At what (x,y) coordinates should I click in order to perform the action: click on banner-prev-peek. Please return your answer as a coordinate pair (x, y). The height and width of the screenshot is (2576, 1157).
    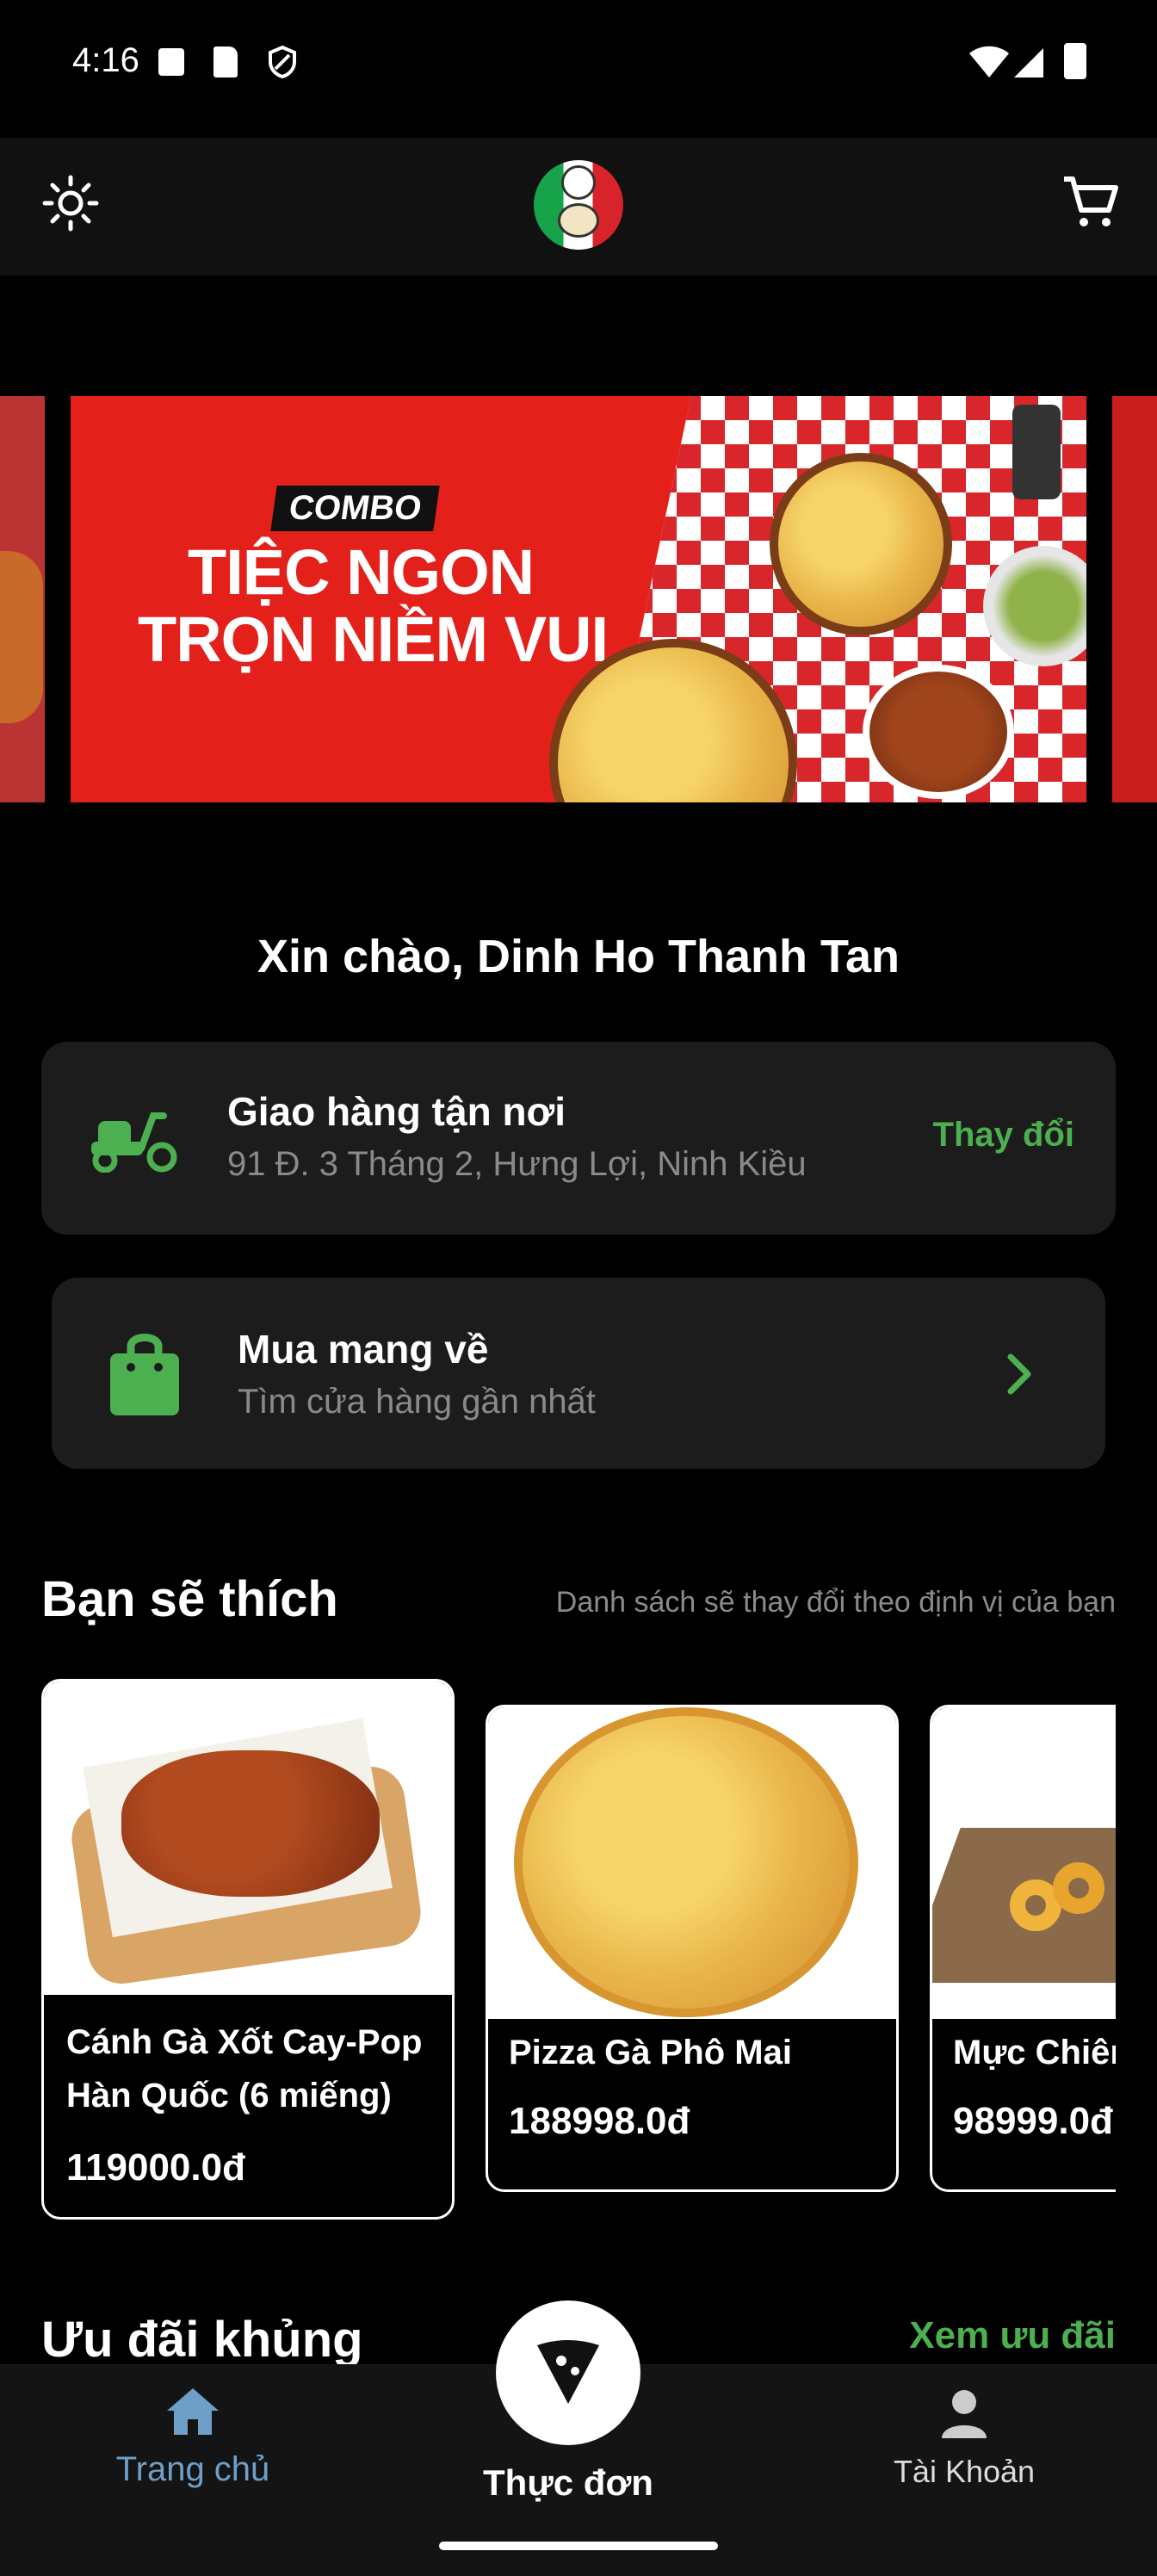
    Looking at the image, I should click on (23, 599).